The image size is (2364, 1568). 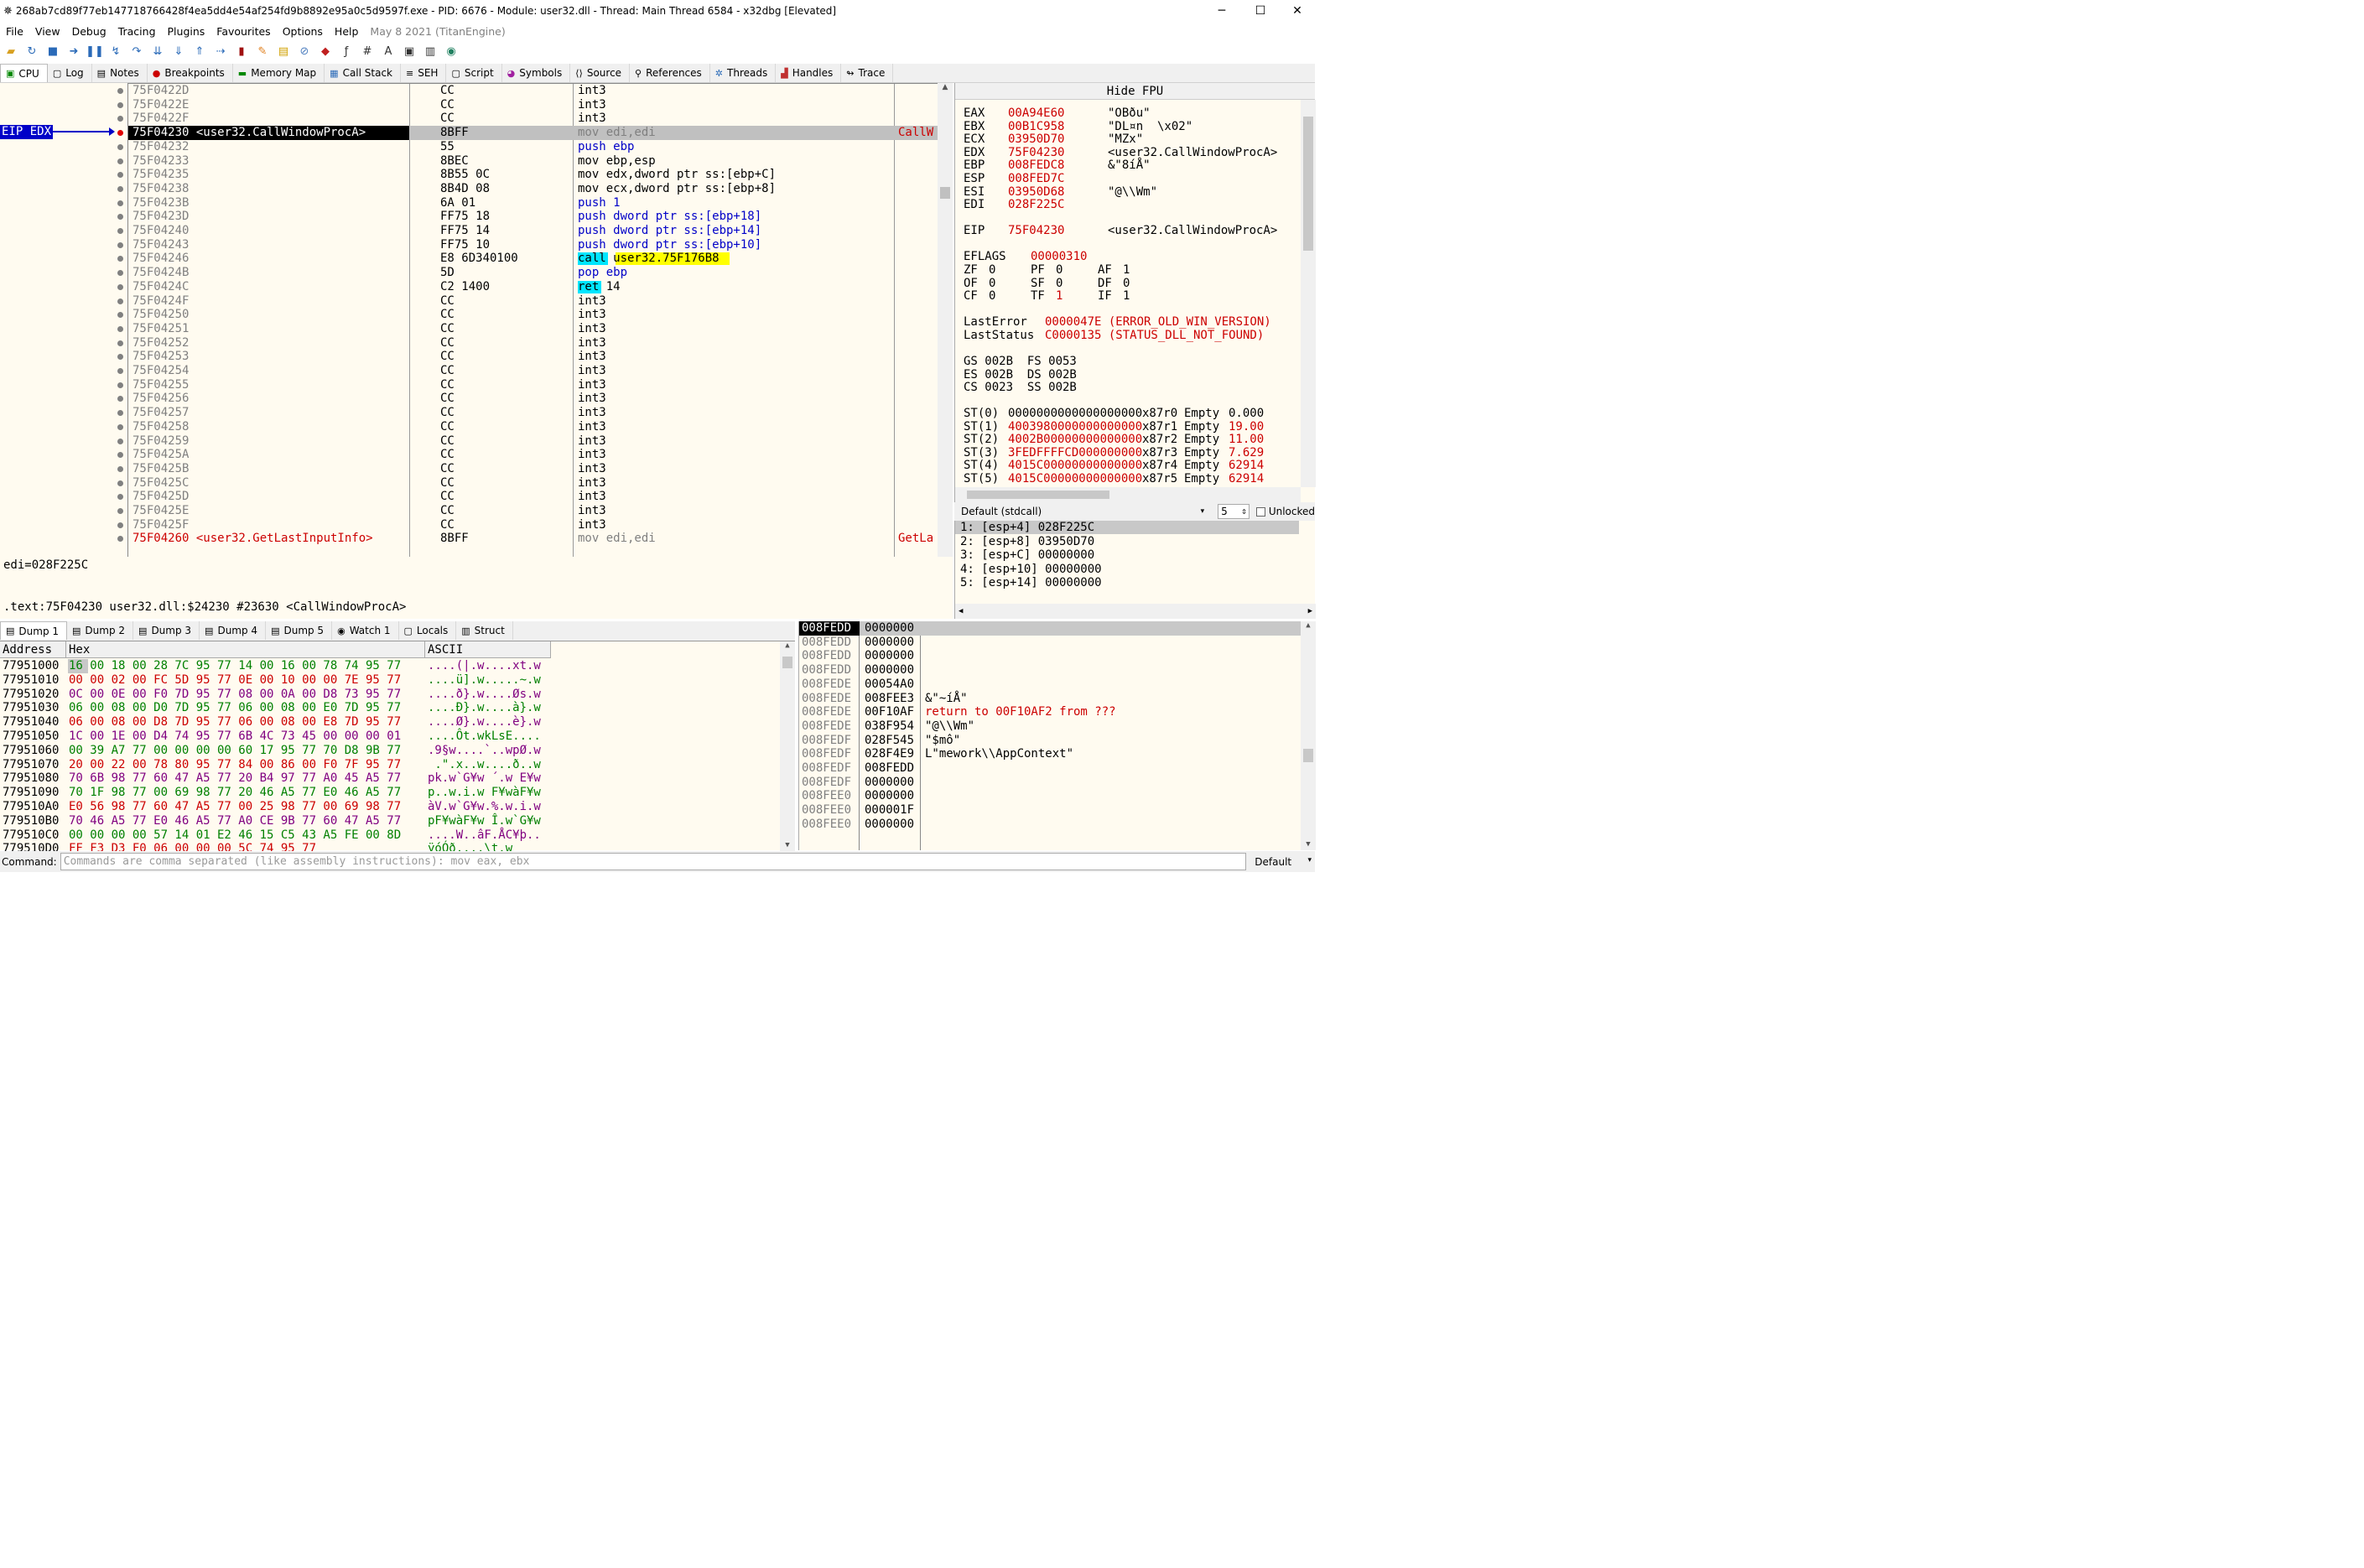 What do you see at coordinates (1132, 582) in the screenshot?
I see `argument-row: 5: [esp+14] 00000000` at bounding box center [1132, 582].